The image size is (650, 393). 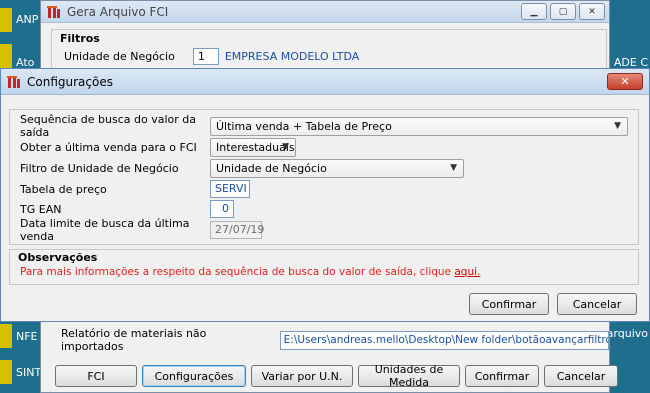 What do you see at coordinates (105, 230) in the screenshot?
I see `data-limite-label: Data limite de busca da última venda` at bounding box center [105, 230].